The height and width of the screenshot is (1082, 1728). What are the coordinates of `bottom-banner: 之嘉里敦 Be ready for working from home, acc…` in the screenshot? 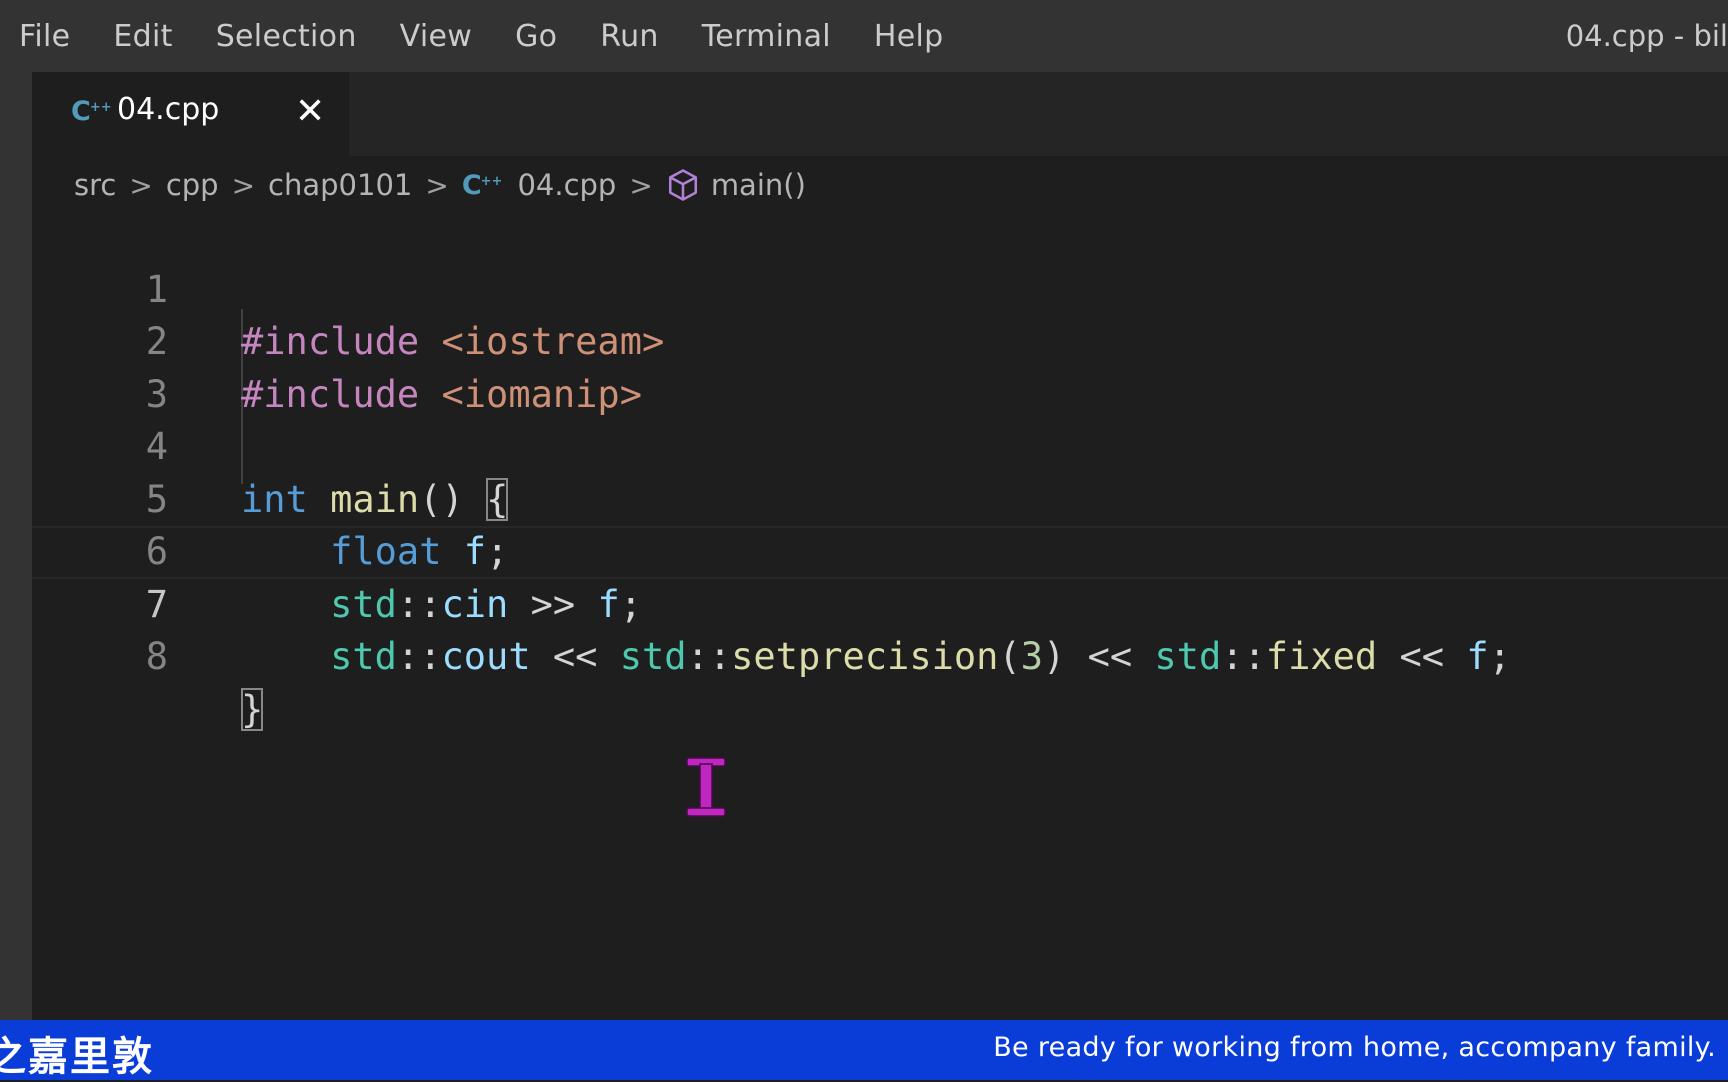 It's located at (864, 1050).